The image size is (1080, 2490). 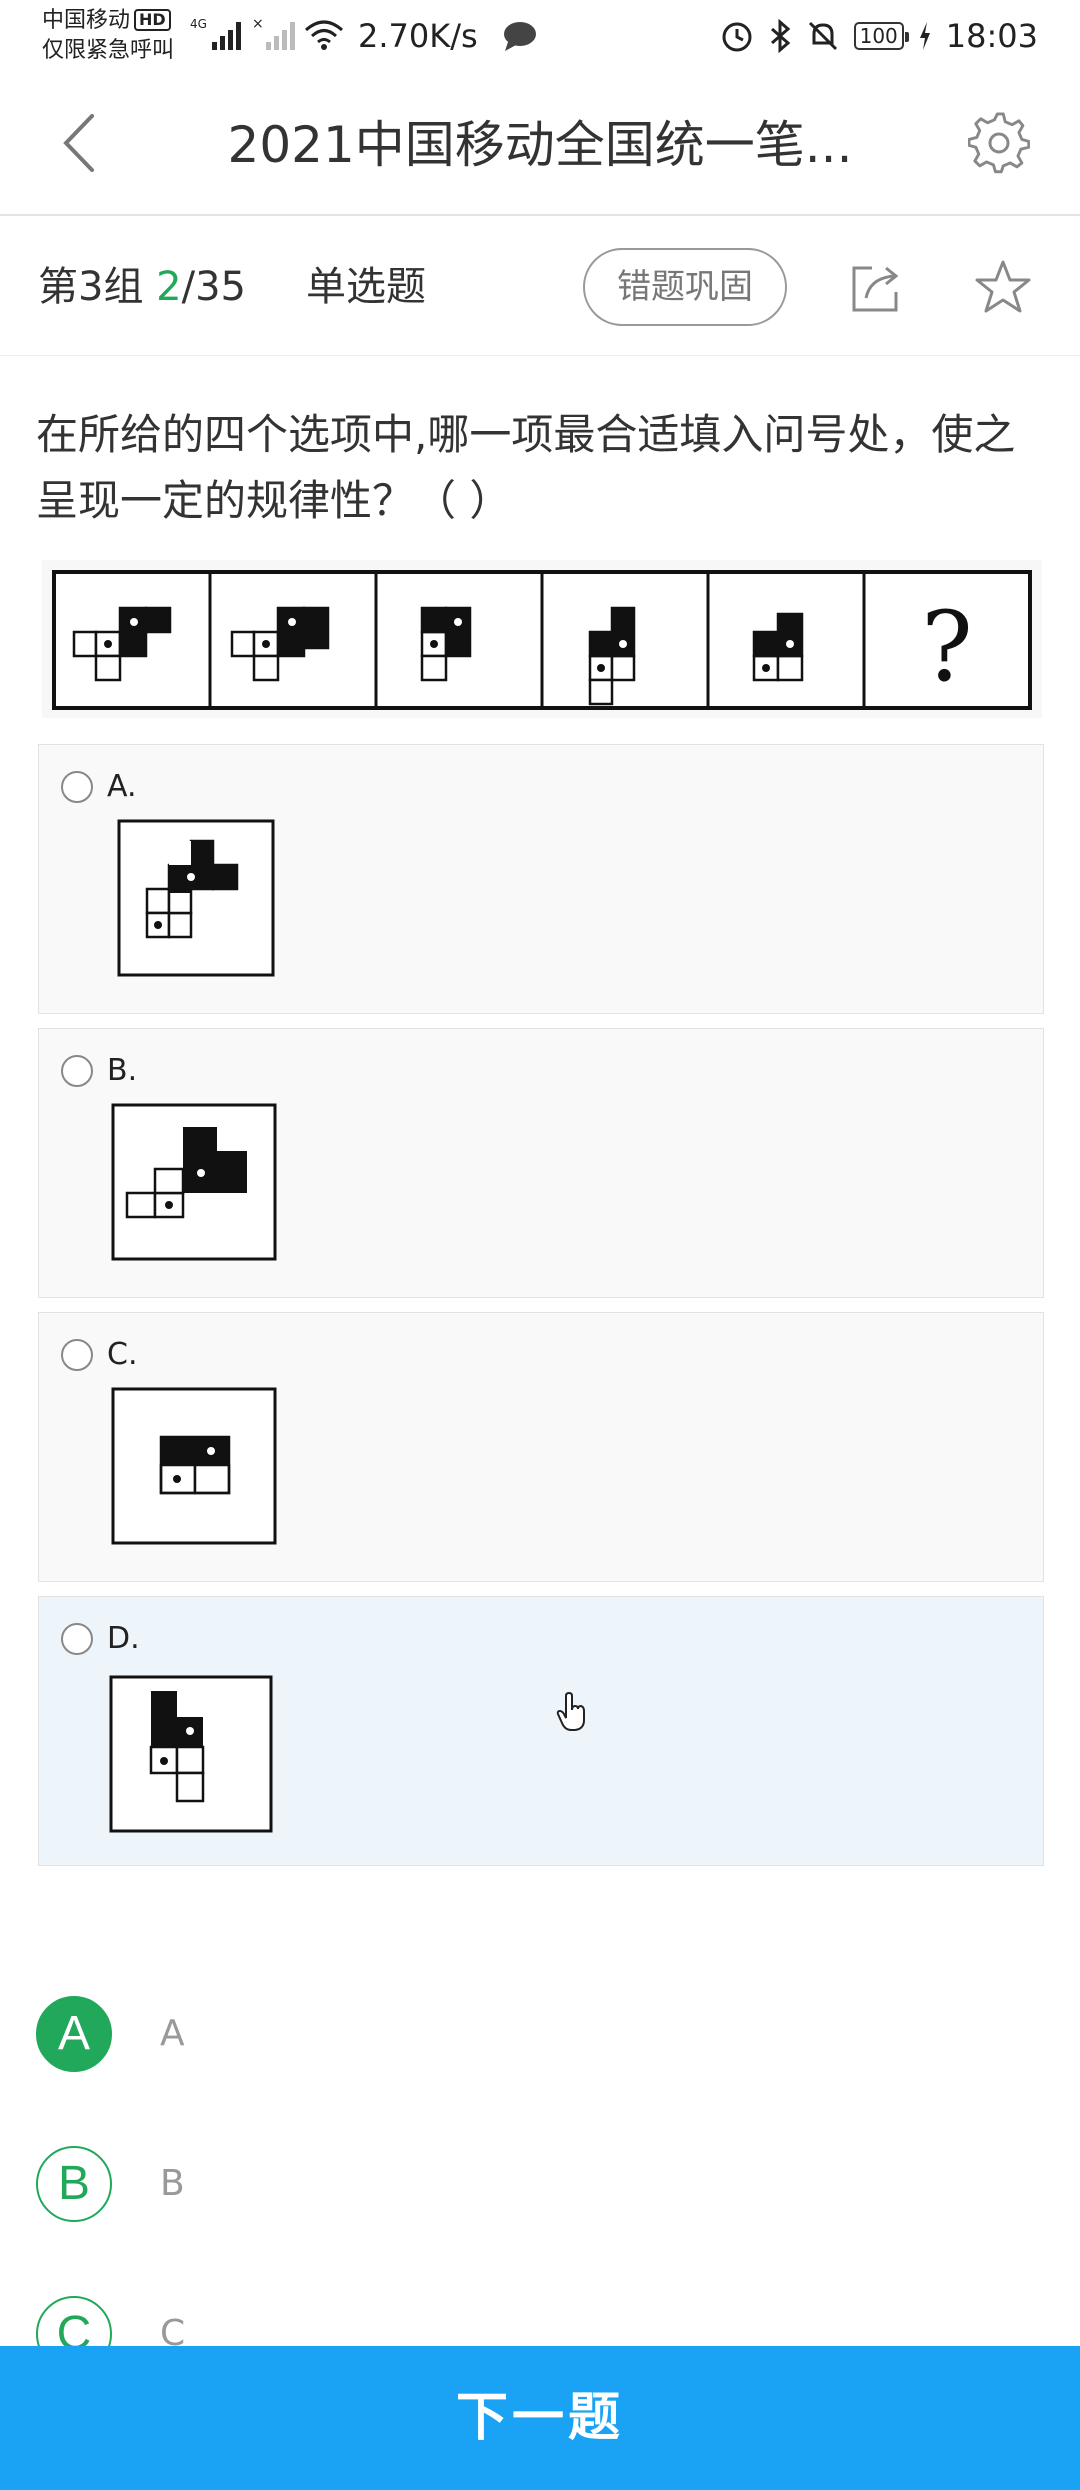 I want to click on choice-text: B, so click(x=172, y=2183).